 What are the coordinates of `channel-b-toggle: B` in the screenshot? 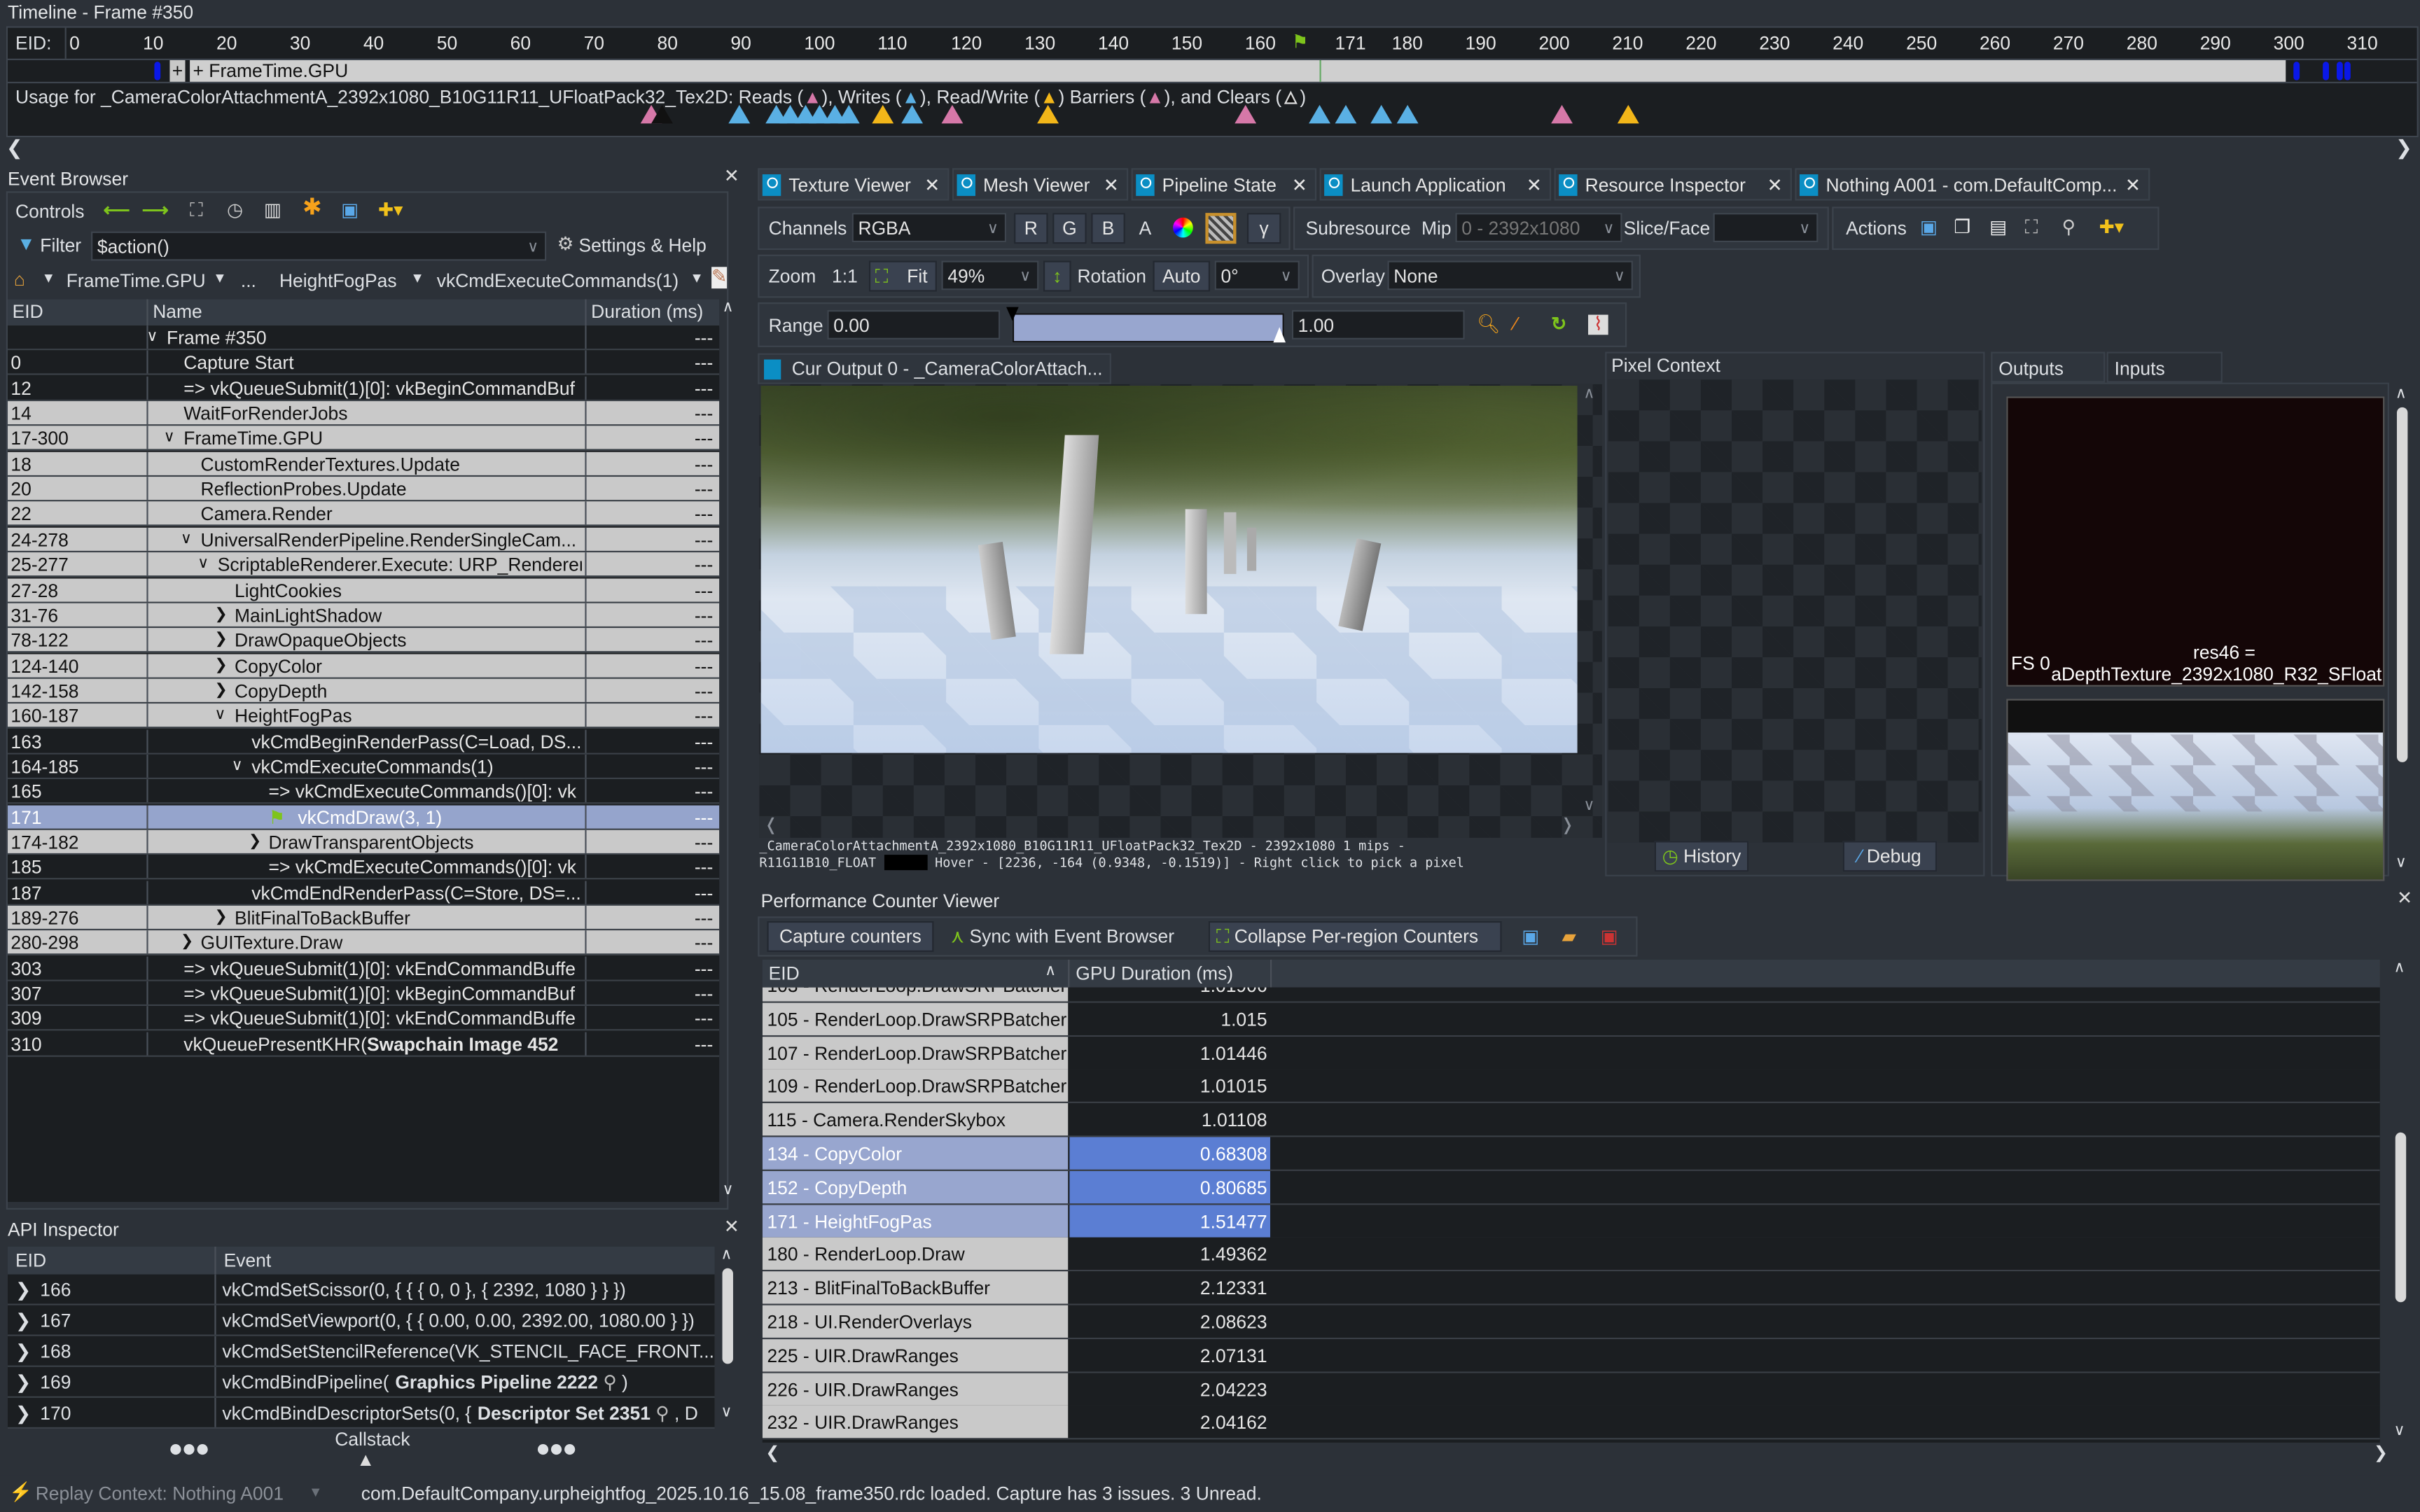 It's located at (1108, 228).